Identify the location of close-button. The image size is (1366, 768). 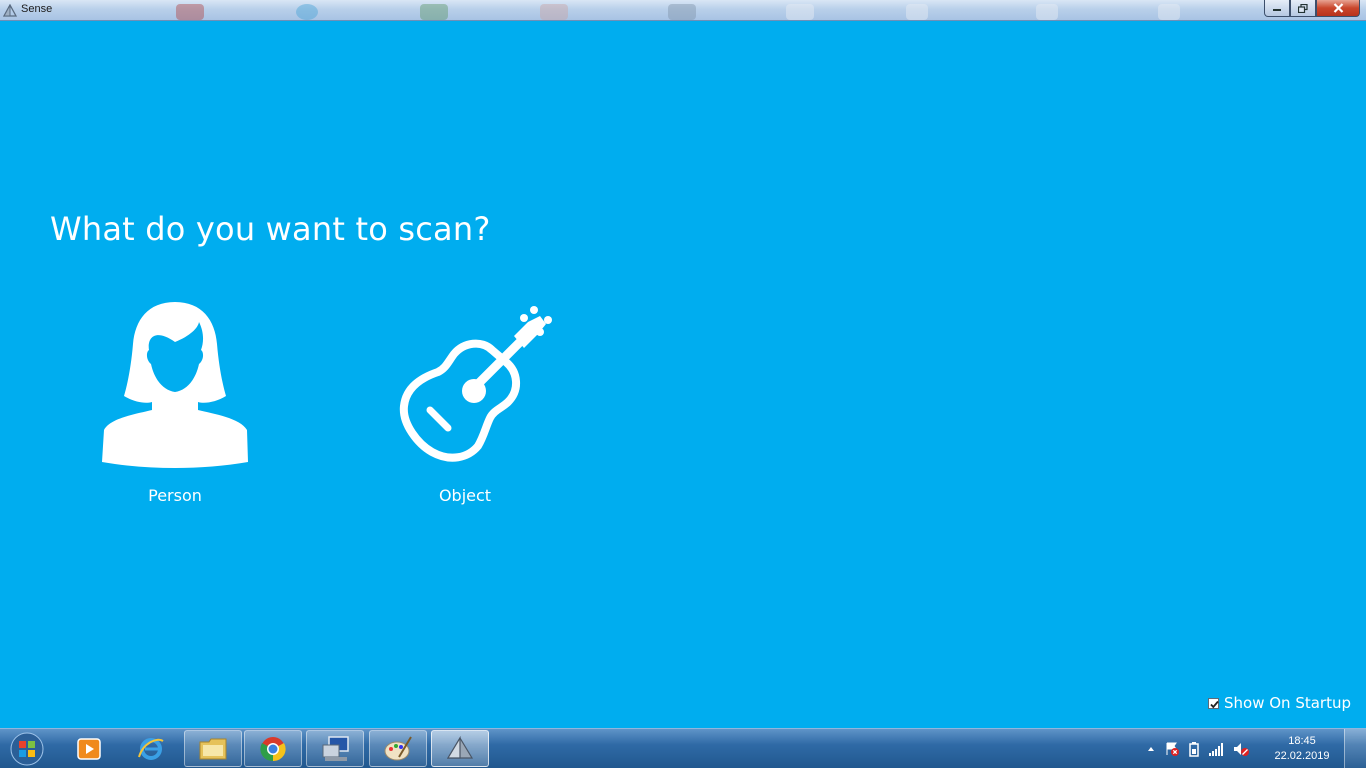
(1338, 8).